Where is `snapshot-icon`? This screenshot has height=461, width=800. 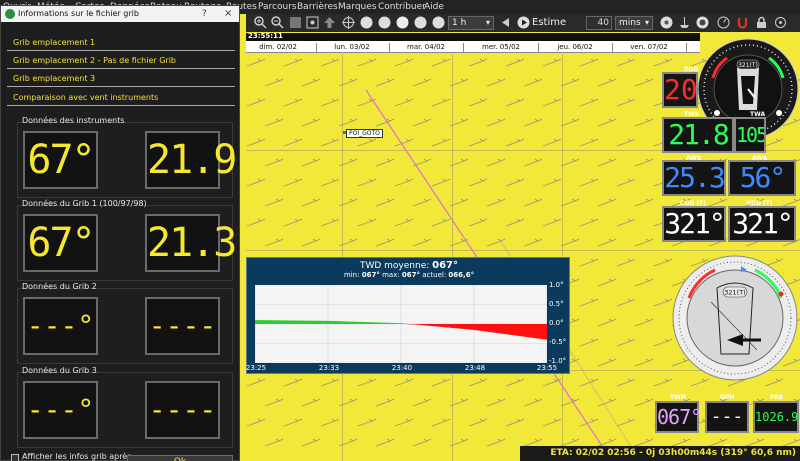
snapshot-icon is located at coordinates (702, 22).